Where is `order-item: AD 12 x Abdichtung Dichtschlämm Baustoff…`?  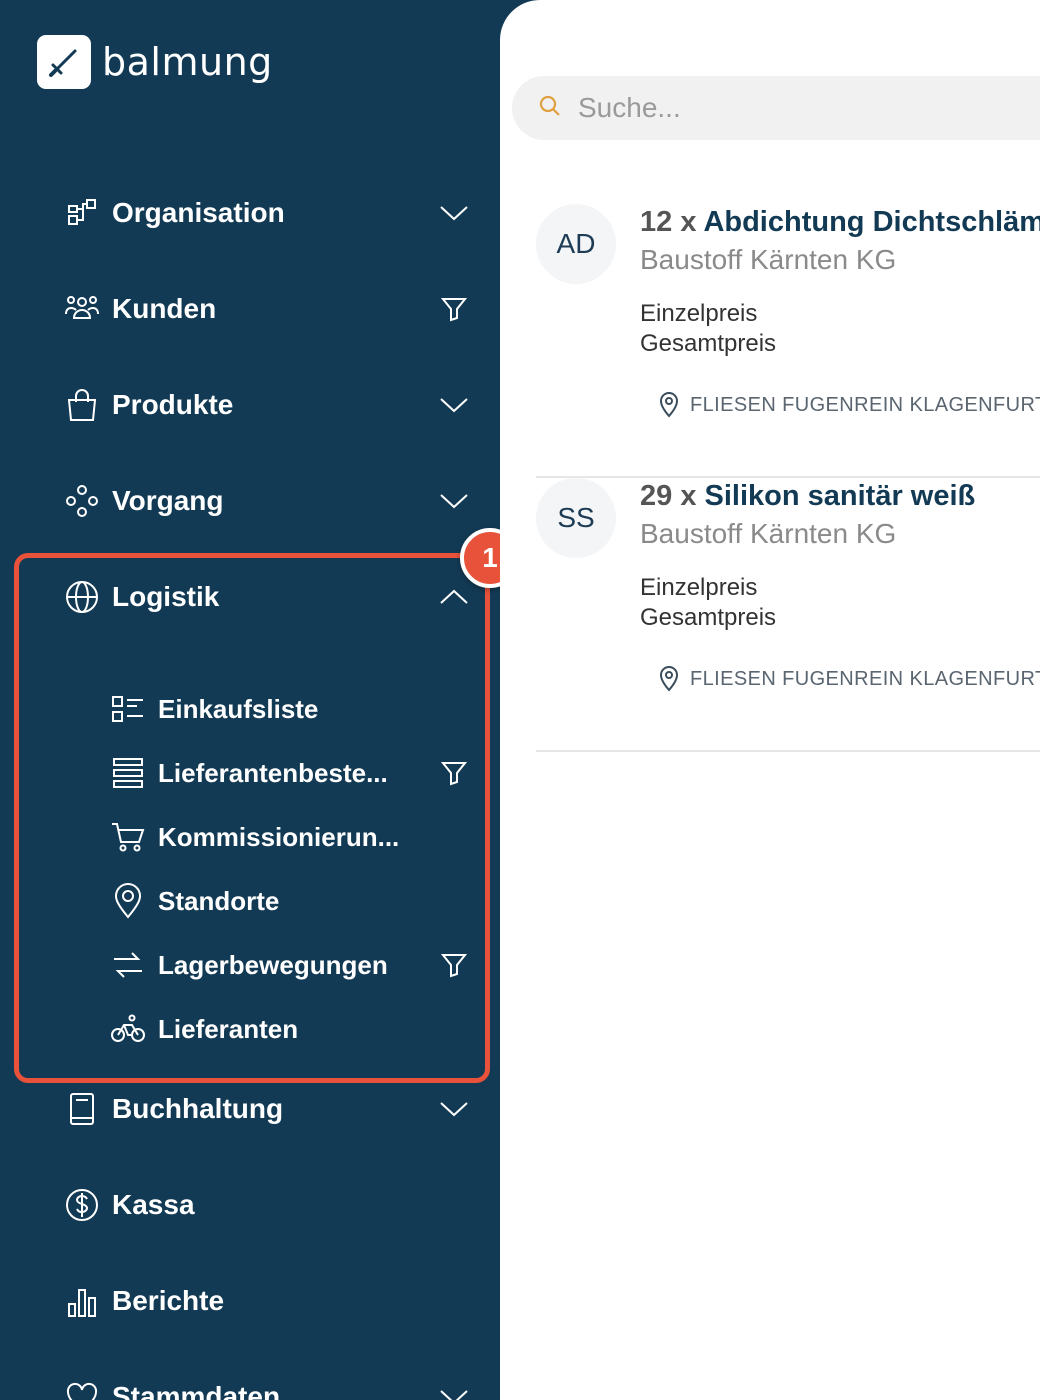 order-item: AD 12 x Abdichtung Dichtschlämm Baustoff… is located at coordinates (788, 341).